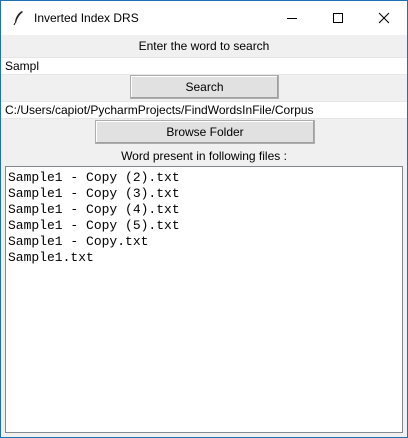  What do you see at coordinates (86, 18) in the screenshot?
I see `window-title: Inverted Index DRS` at bounding box center [86, 18].